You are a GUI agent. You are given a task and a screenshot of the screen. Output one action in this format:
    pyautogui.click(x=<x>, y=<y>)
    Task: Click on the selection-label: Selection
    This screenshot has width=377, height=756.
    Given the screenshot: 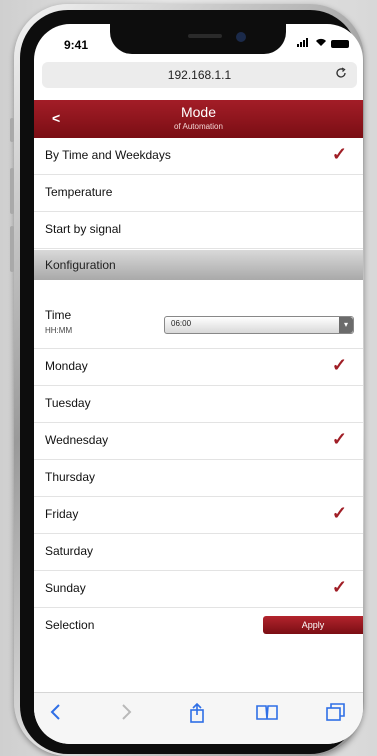 What is the action you would take?
    pyautogui.click(x=70, y=625)
    